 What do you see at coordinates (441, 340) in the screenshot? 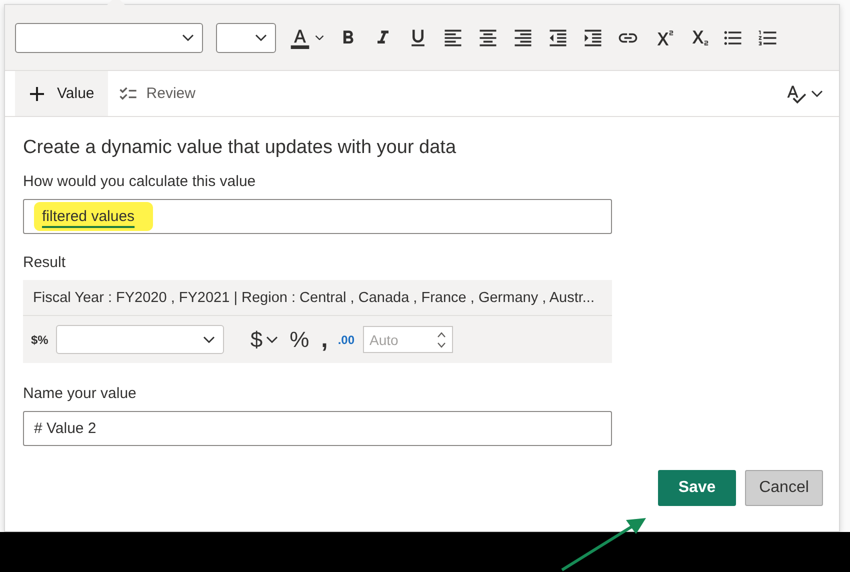
I see `spinner-arrows-icon` at bounding box center [441, 340].